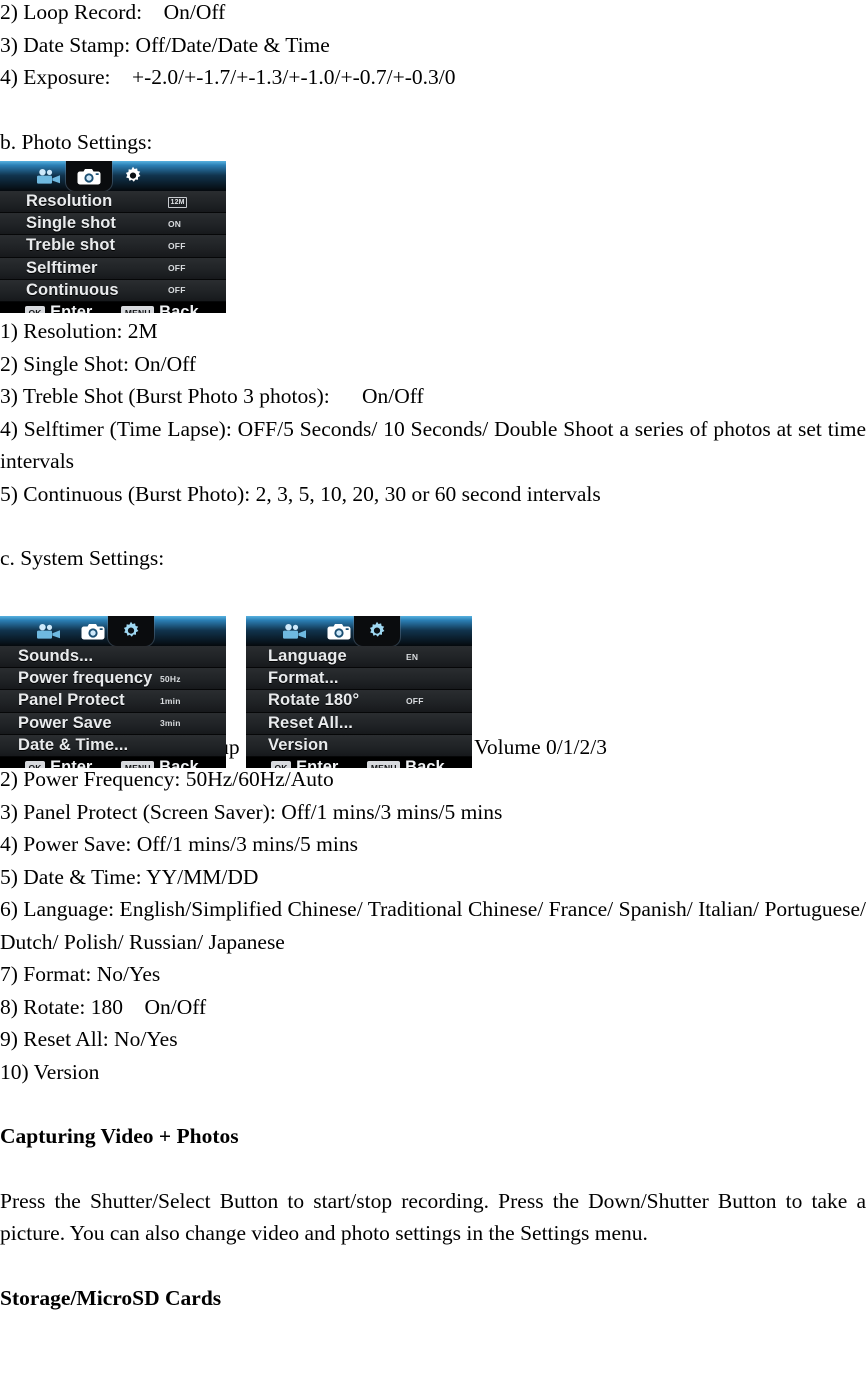 The width and height of the screenshot is (866, 1386). What do you see at coordinates (113, 723) in the screenshot?
I see `menu-row-power-save: Power Save 3min` at bounding box center [113, 723].